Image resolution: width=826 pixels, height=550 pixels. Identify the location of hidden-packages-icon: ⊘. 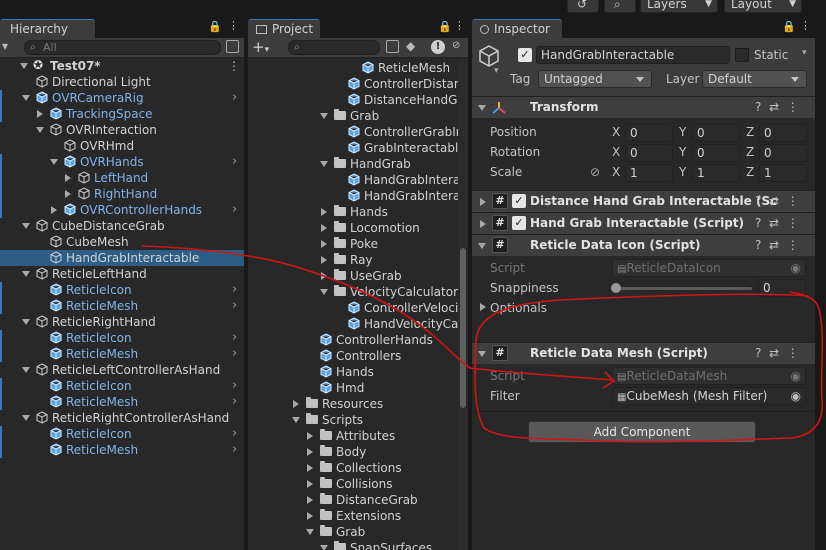
(456, 45).